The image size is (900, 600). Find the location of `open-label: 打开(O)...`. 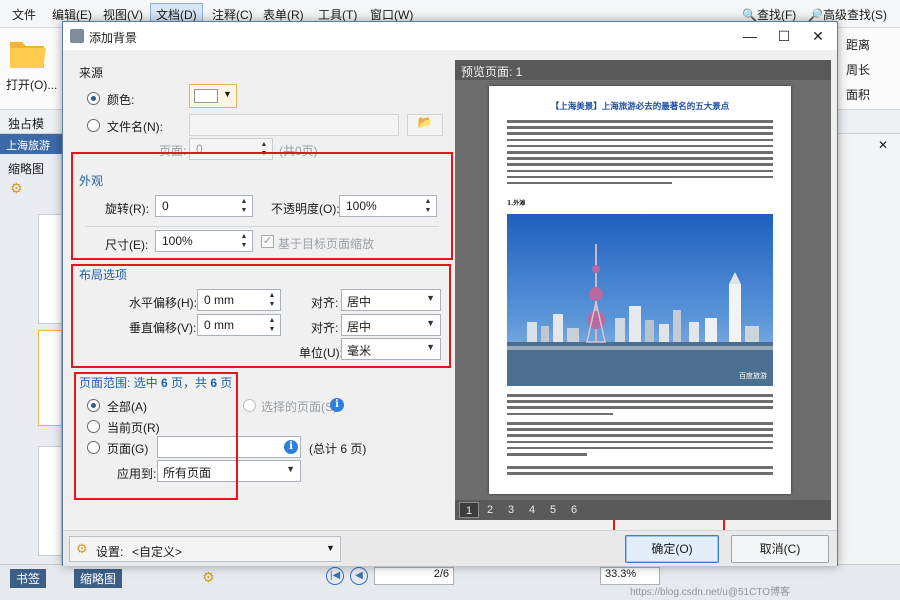

open-label: 打开(O)... is located at coordinates (31, 84).